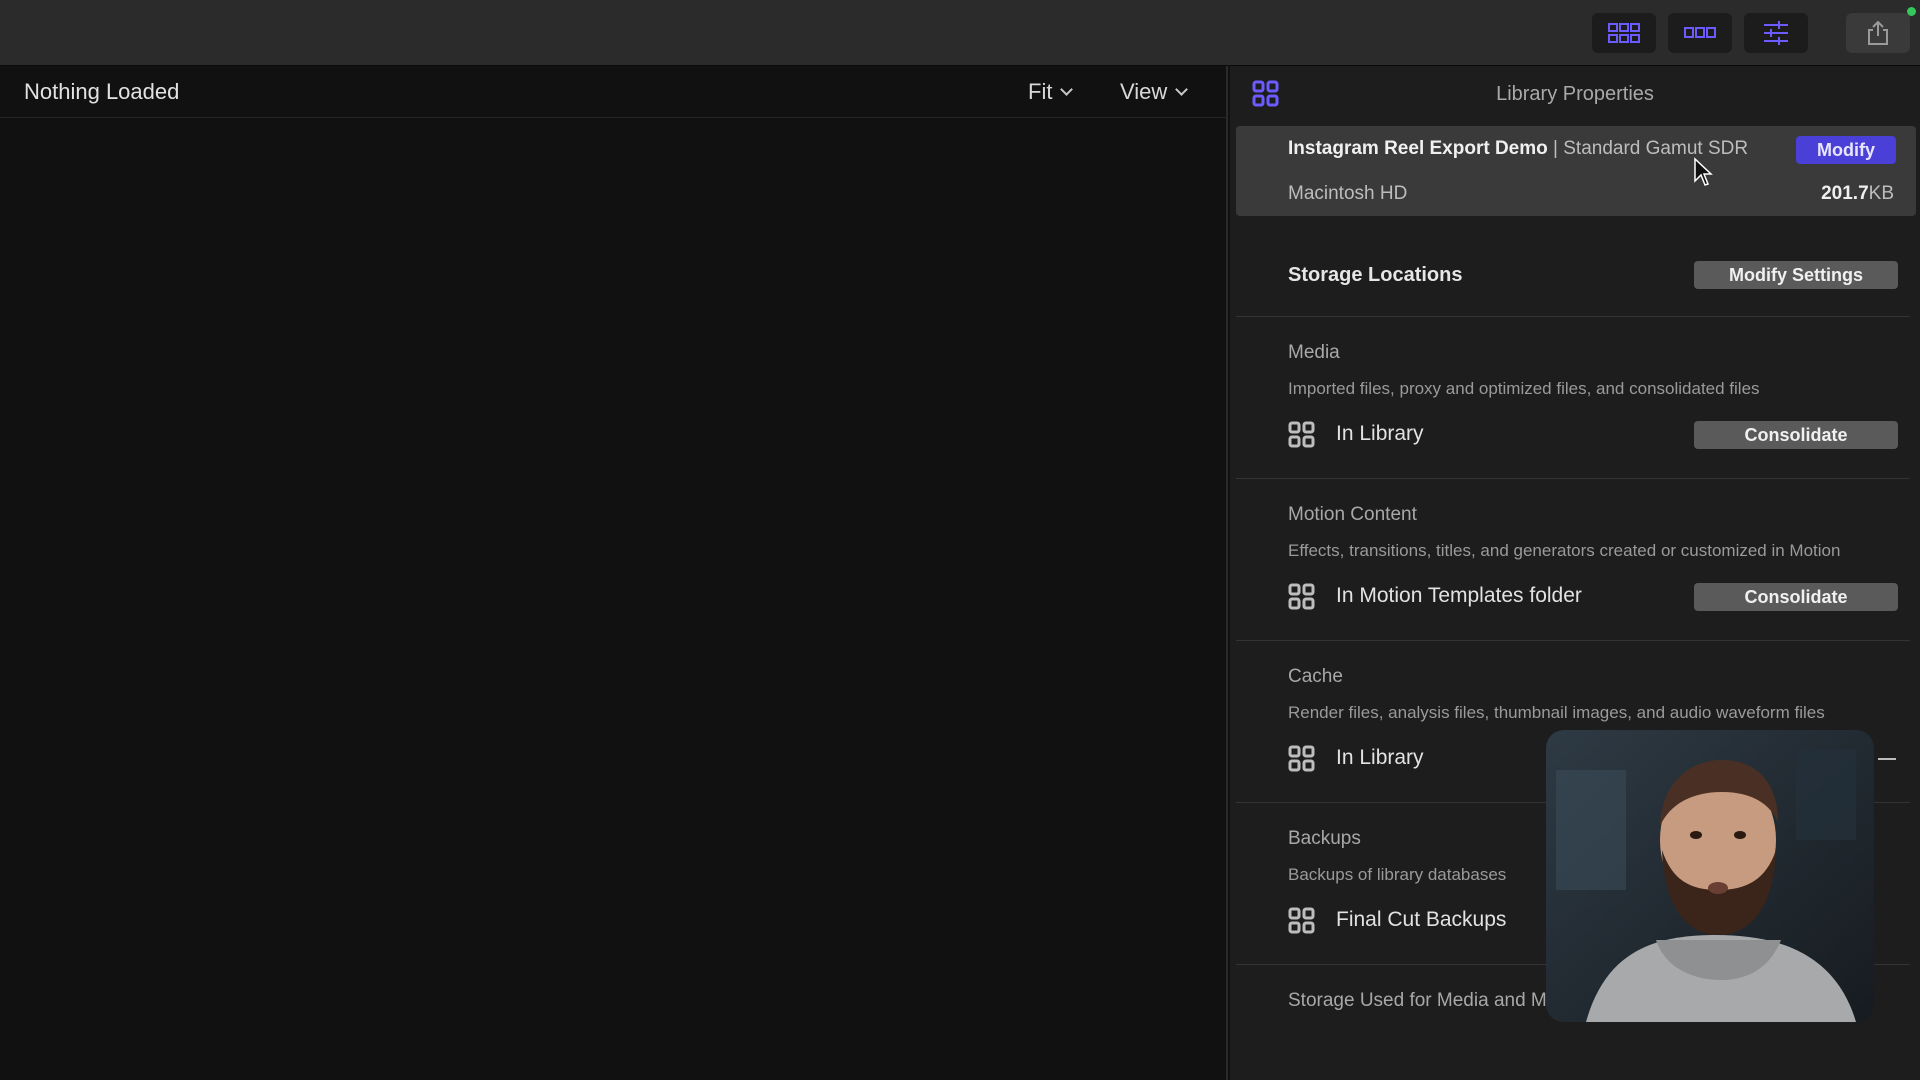 This screenshot has width=1920, height=1080. I want to click on inspector-button, so click(1776, 33).